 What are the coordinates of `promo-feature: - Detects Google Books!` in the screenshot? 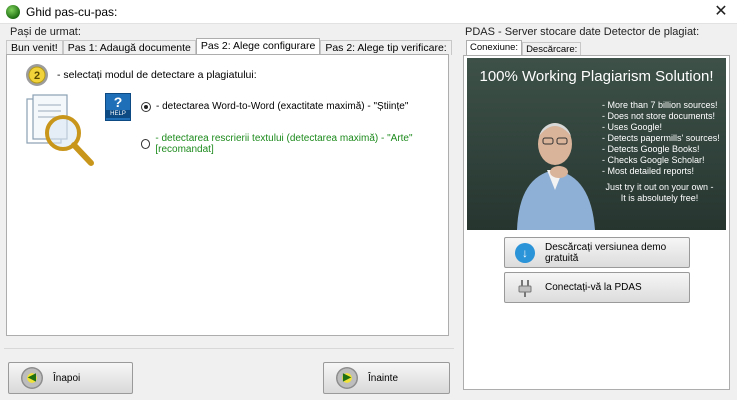 It's located at (651, 149).